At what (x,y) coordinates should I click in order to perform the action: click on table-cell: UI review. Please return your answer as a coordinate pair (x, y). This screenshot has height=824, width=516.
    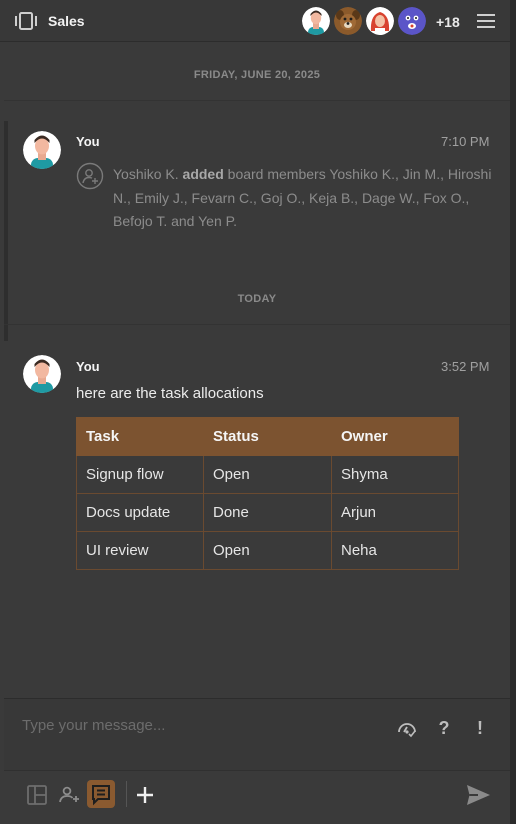
    Looking at the image, I should click on (140, 550).